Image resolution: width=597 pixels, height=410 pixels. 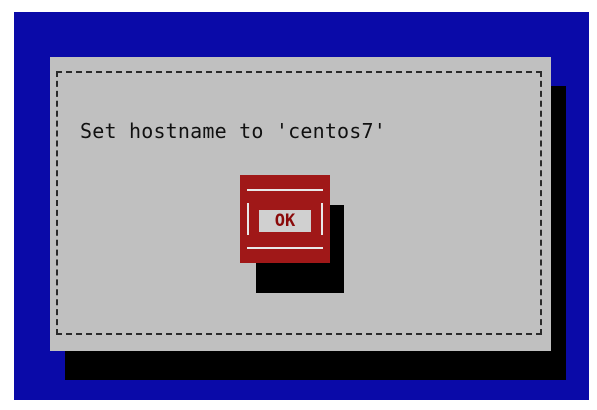 I want to click on ok-button-label: OK, so click(x=285, y=221).